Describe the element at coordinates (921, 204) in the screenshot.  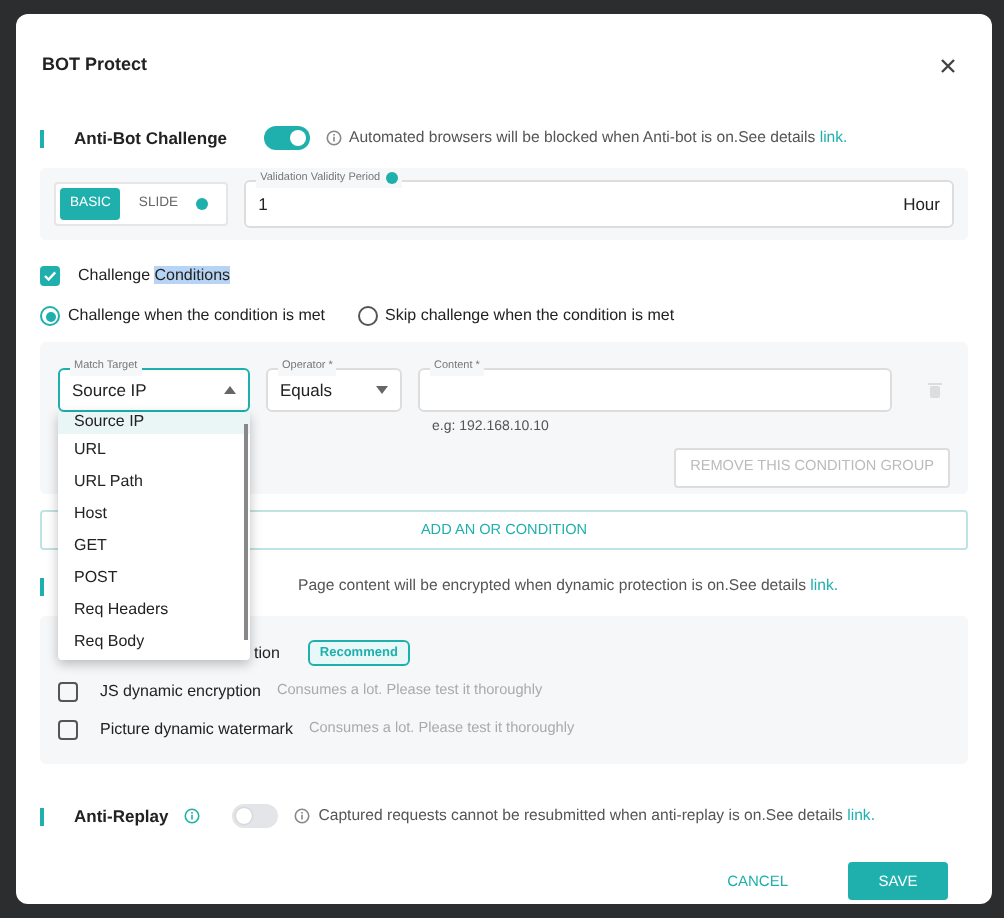
I see `unit-label: Hour` at that location.